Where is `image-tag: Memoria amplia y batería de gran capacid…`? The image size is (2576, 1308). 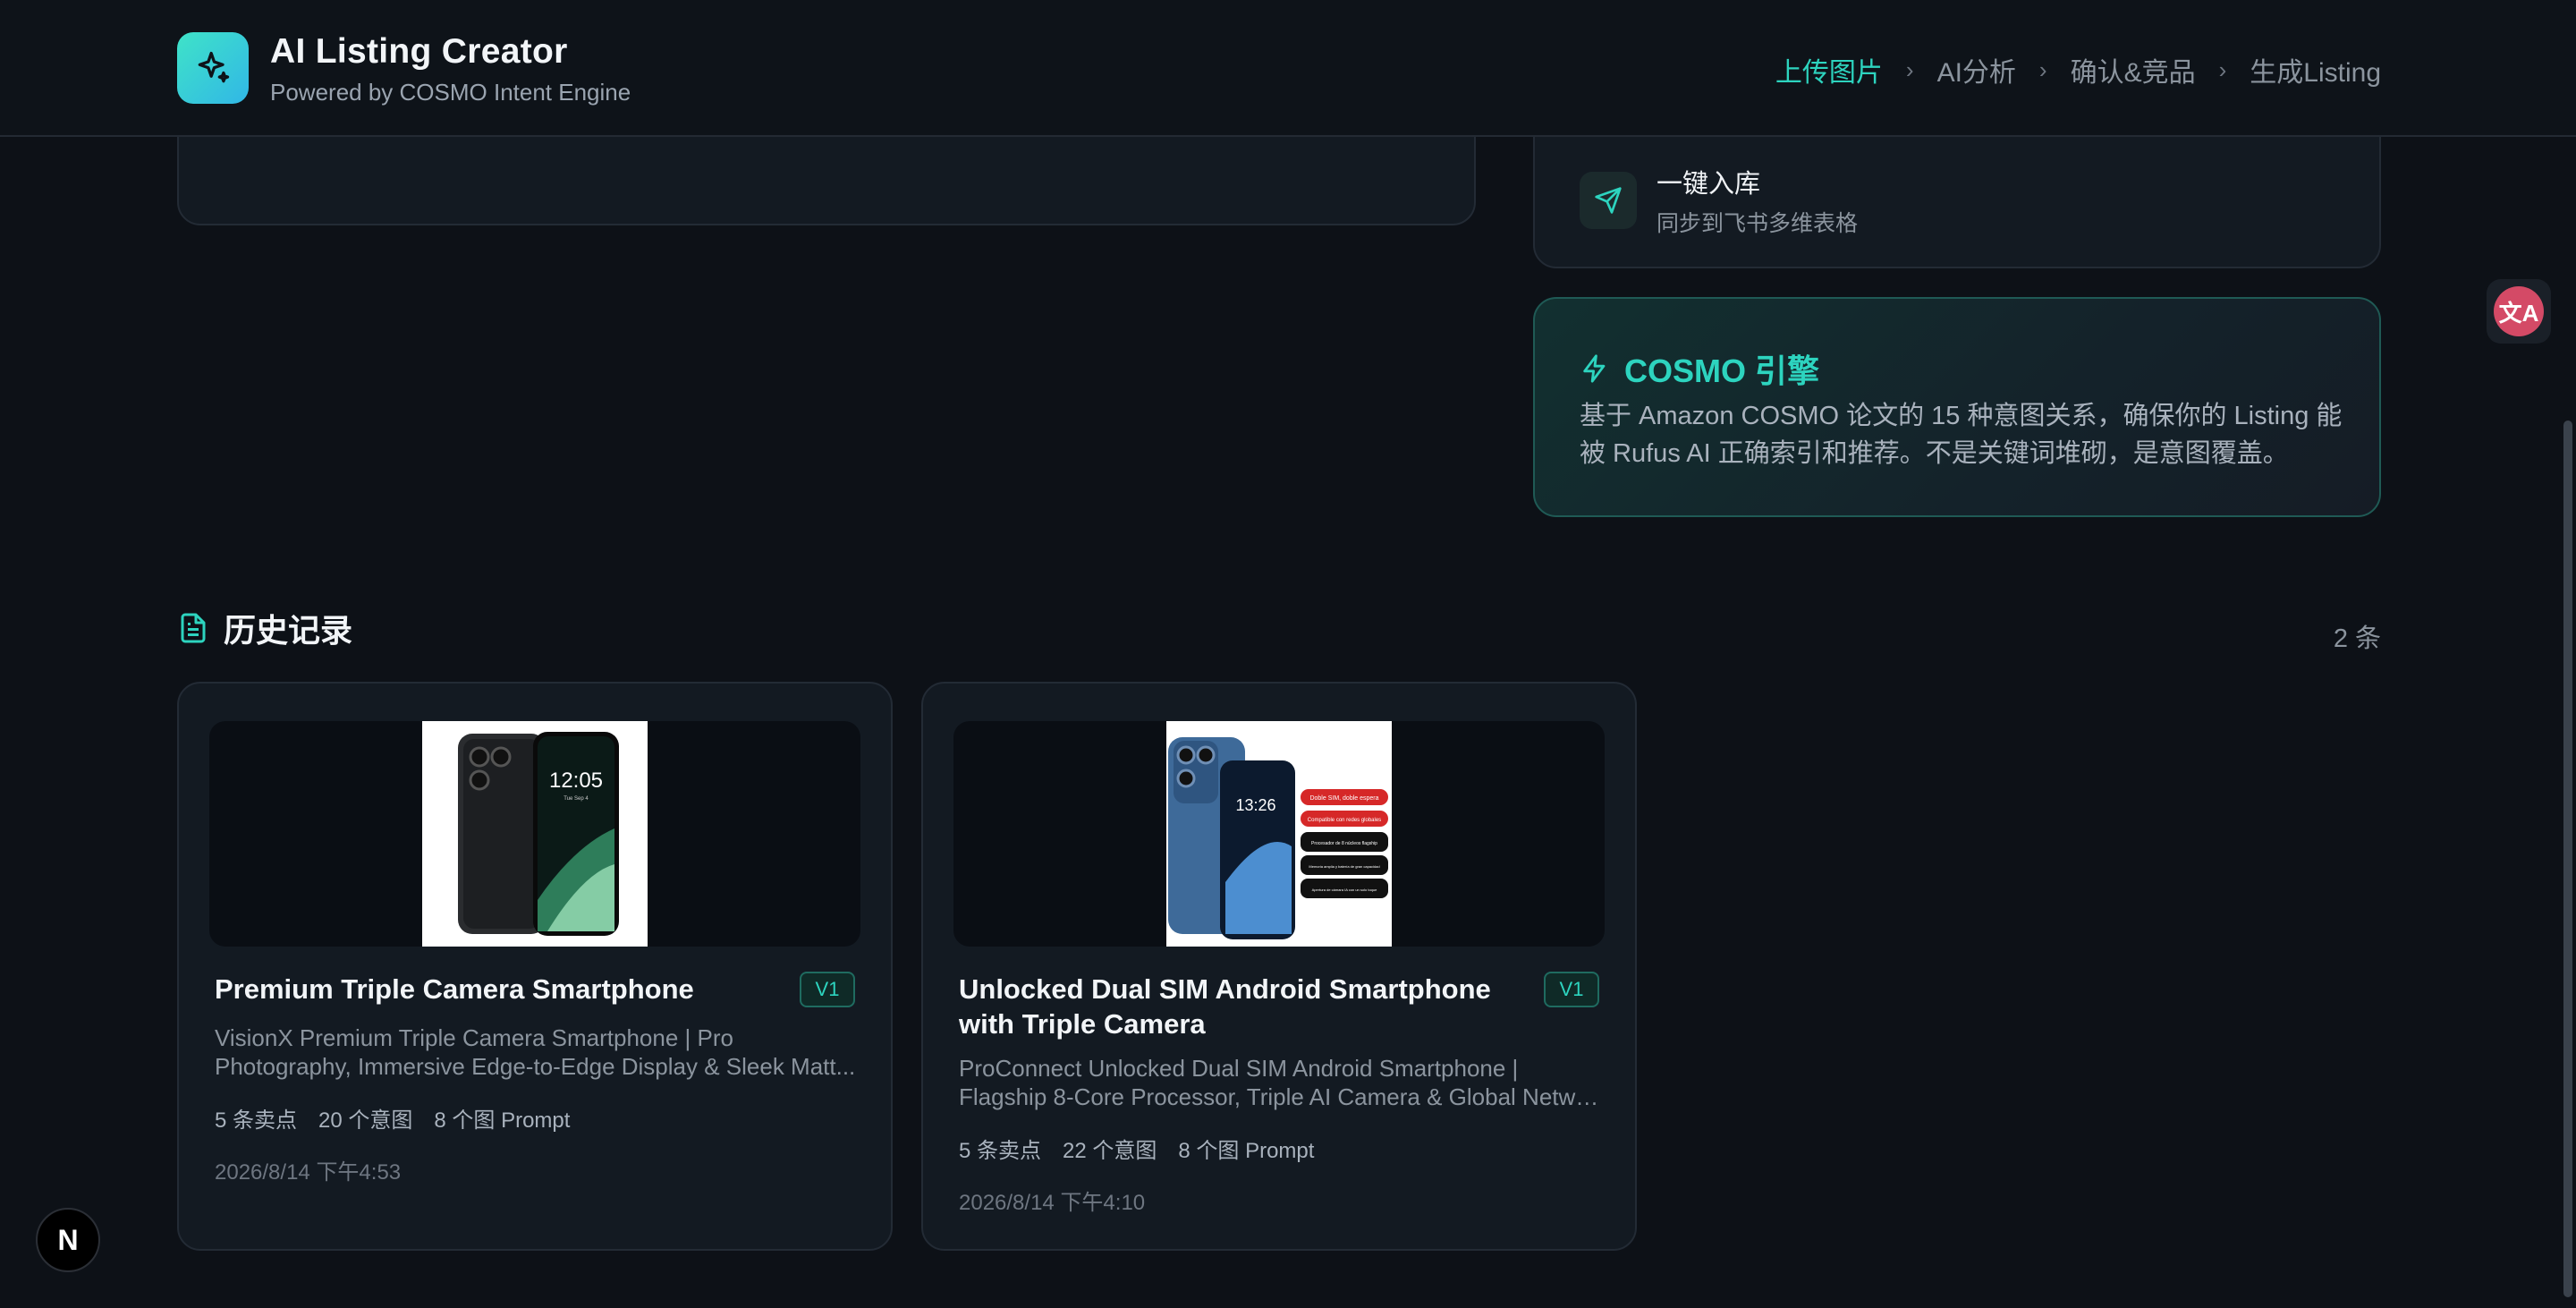 image-tag: Memoria amplia y batería de gran capacid… is located at coordinates (1344, 866).